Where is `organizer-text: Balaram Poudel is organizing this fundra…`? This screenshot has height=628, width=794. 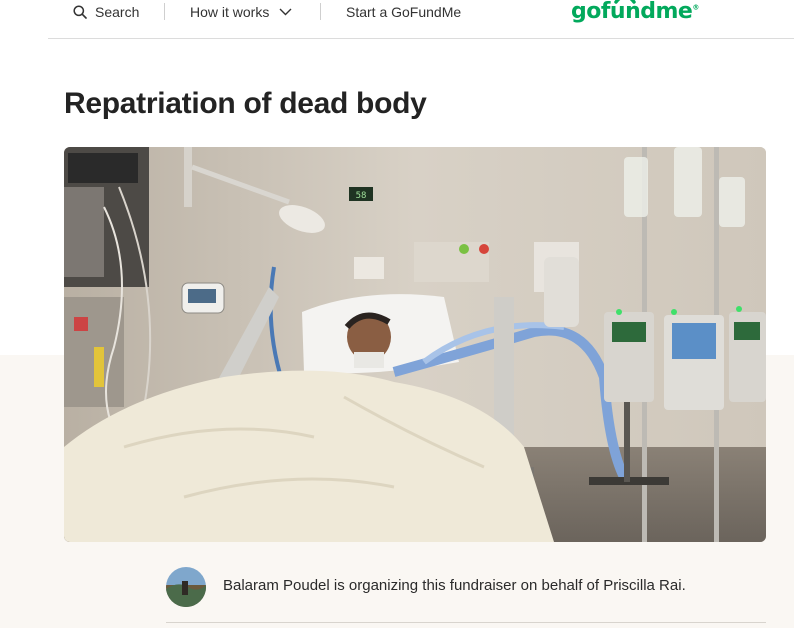
organizer-text: Balaram Poudel is organizing this fundra… is located at coordinates (454, 585).